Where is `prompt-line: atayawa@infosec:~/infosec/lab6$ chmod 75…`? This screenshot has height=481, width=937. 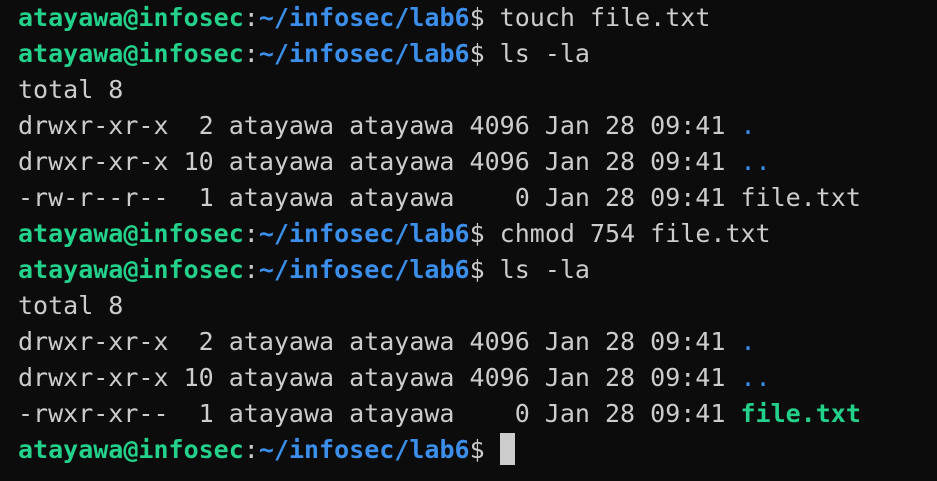
prompt-line: atayawa@infosec:~/infosec/lab6$ chmod 75… is located at coordinates (477, 234).